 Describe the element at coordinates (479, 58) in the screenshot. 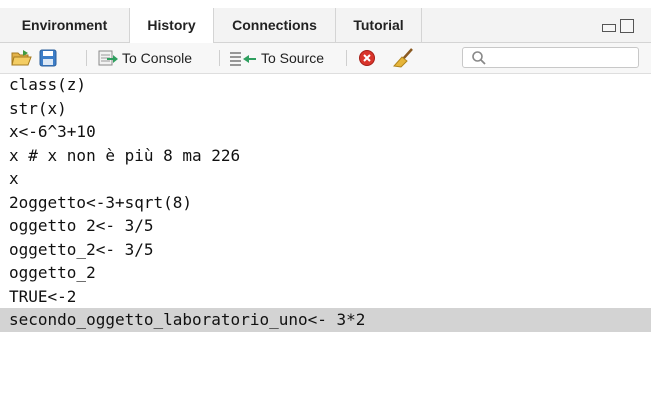

I see `search-icon` at that location.